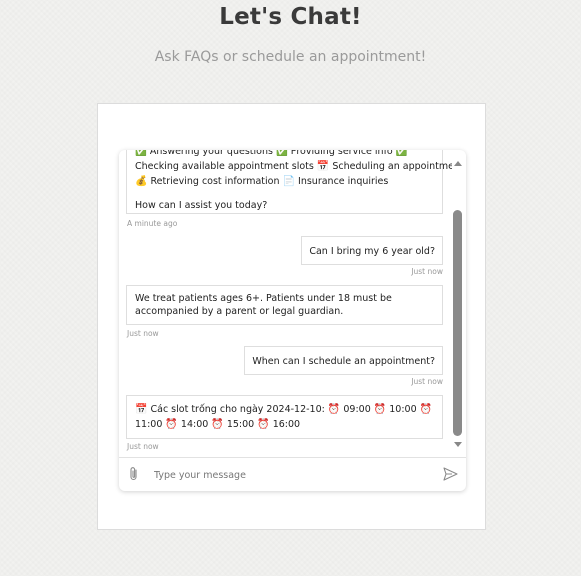 This screenshot has width=581, height=576. I want to click on time-slot: 10:00, so click(403, 409).